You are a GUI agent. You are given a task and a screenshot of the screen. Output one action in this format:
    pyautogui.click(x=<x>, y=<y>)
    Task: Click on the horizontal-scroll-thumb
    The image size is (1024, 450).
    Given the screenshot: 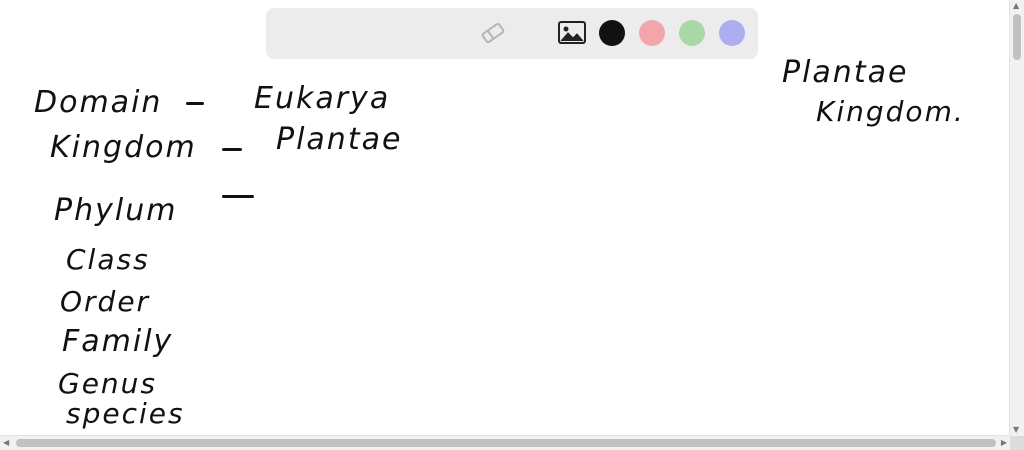 What is the action you would take?
    pyautogui.click(x=506, y=443)
    